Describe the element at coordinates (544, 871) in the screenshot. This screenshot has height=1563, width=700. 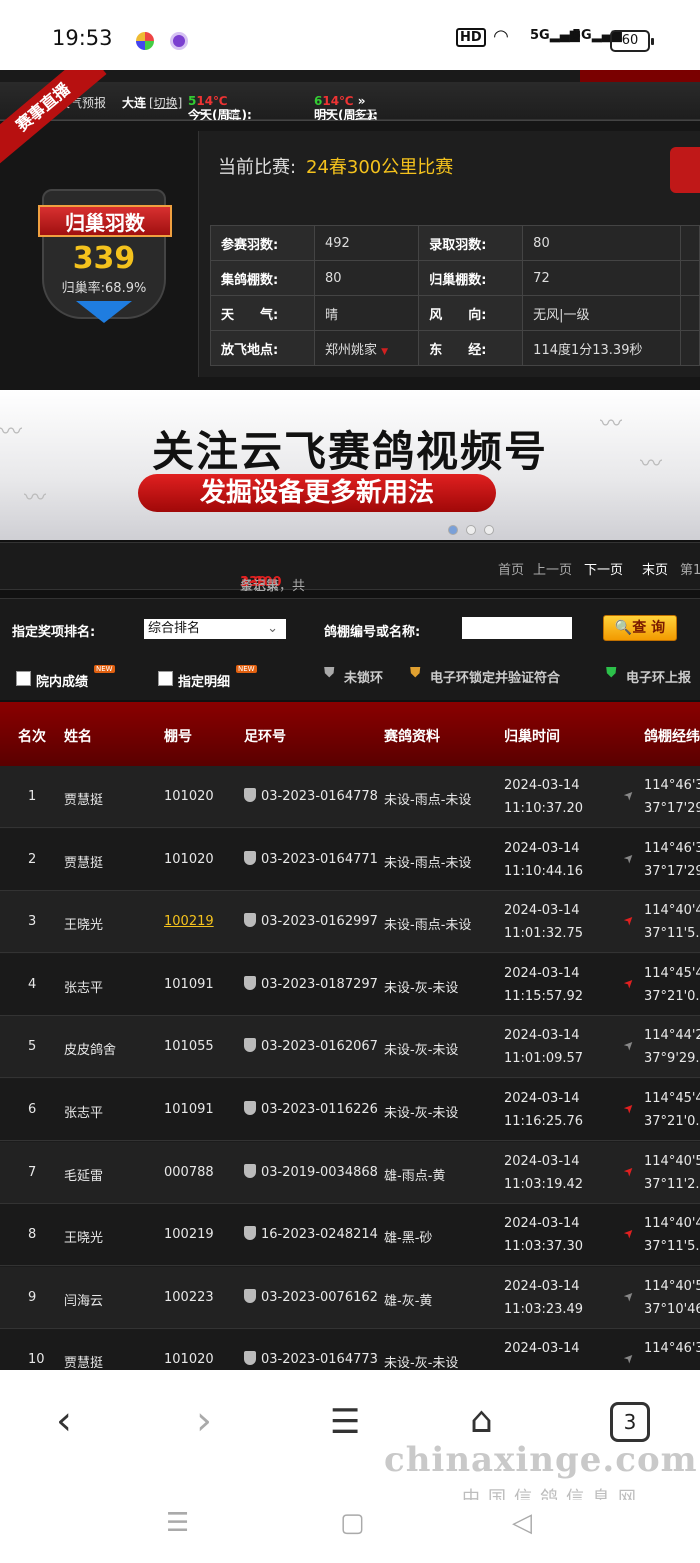
I see `cell-time: 11:10:44.16` at that location.